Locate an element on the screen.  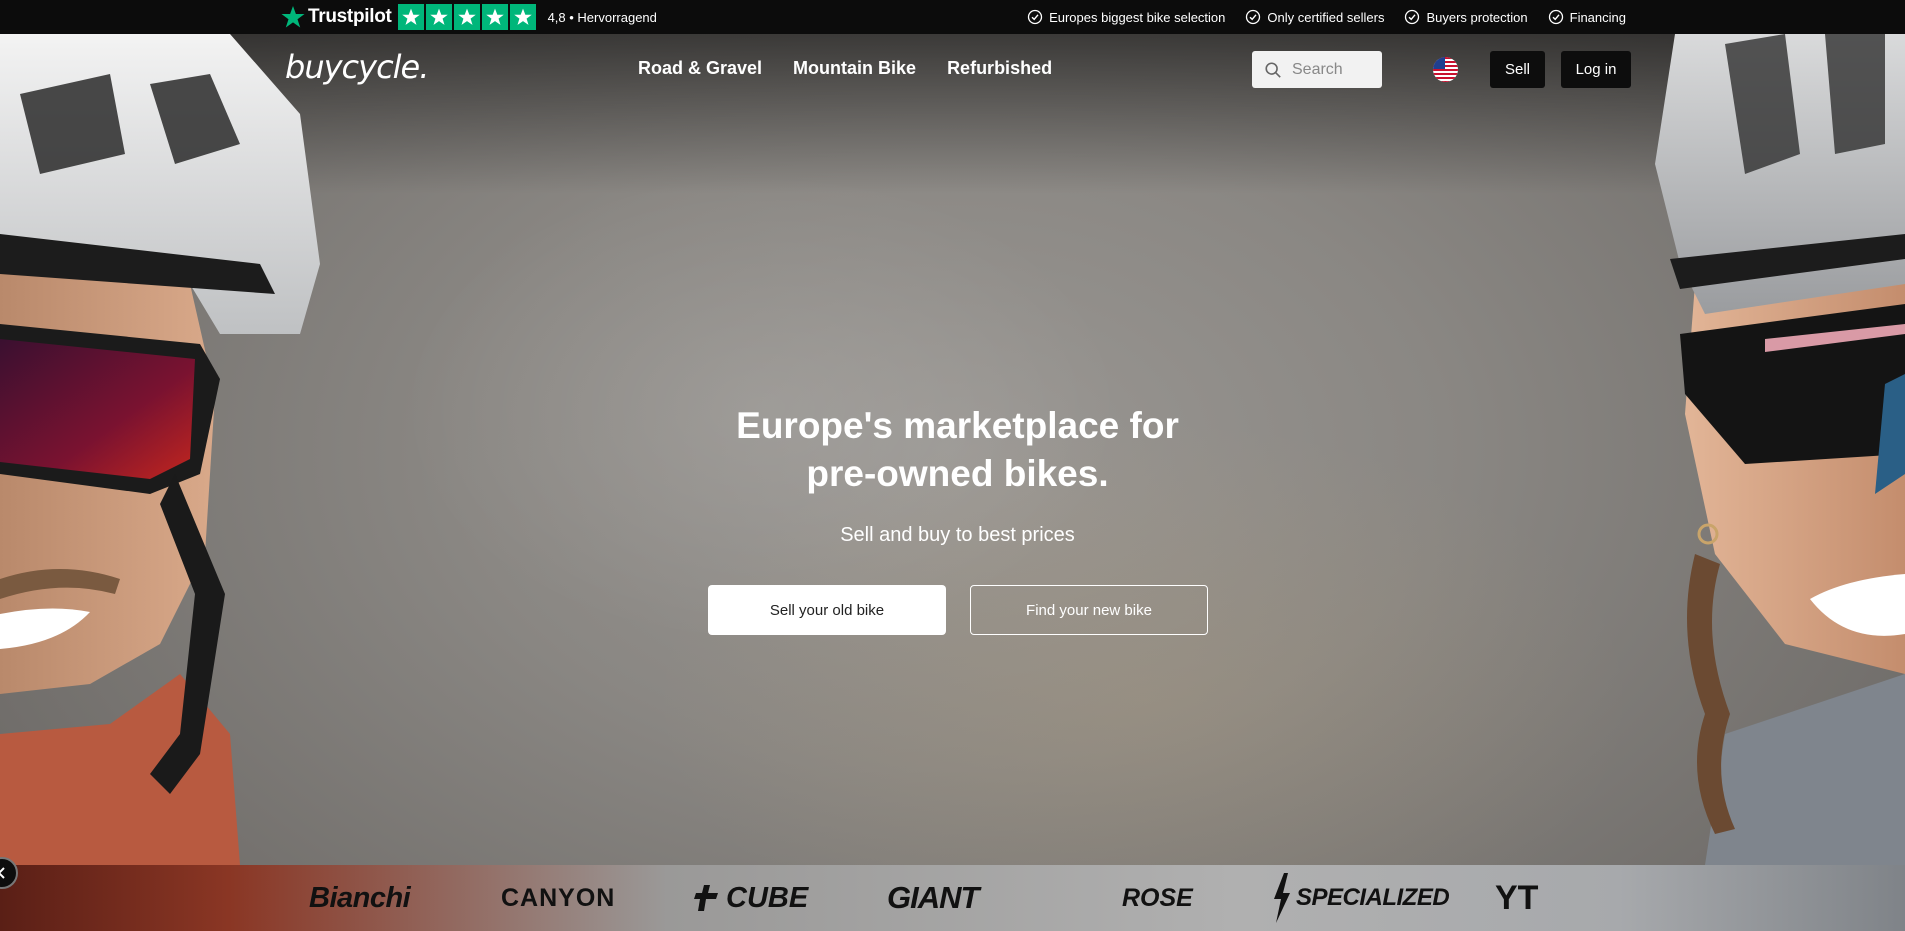
search-icon is located at coordinates (1273, 69).